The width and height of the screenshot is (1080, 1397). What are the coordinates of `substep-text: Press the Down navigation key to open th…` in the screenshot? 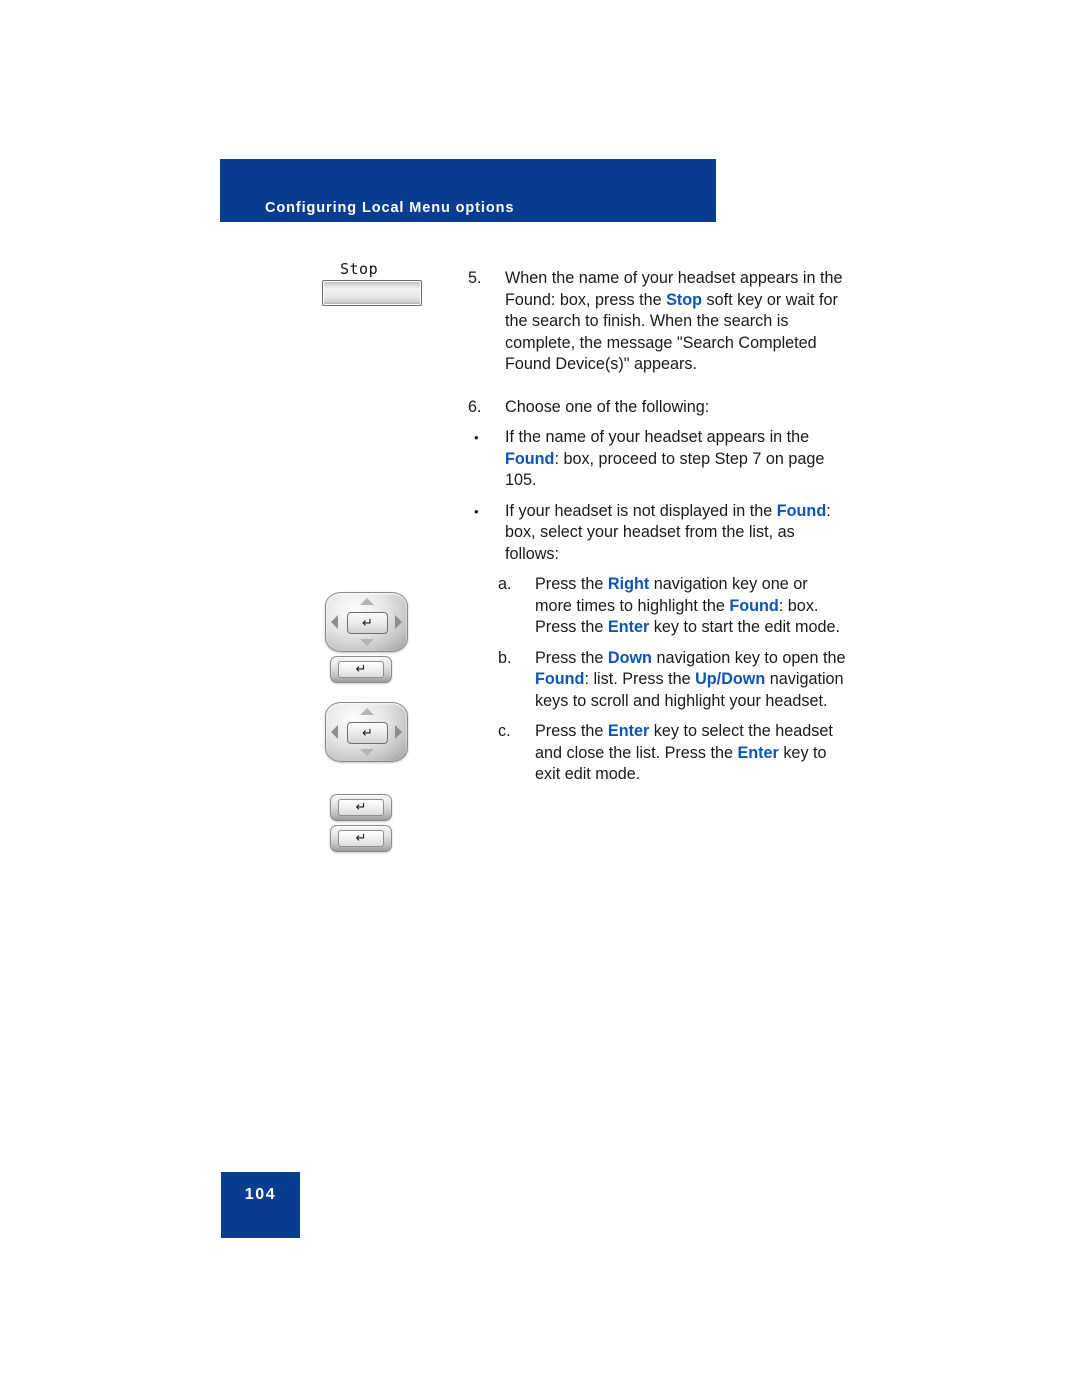 It's located at (690, 679).